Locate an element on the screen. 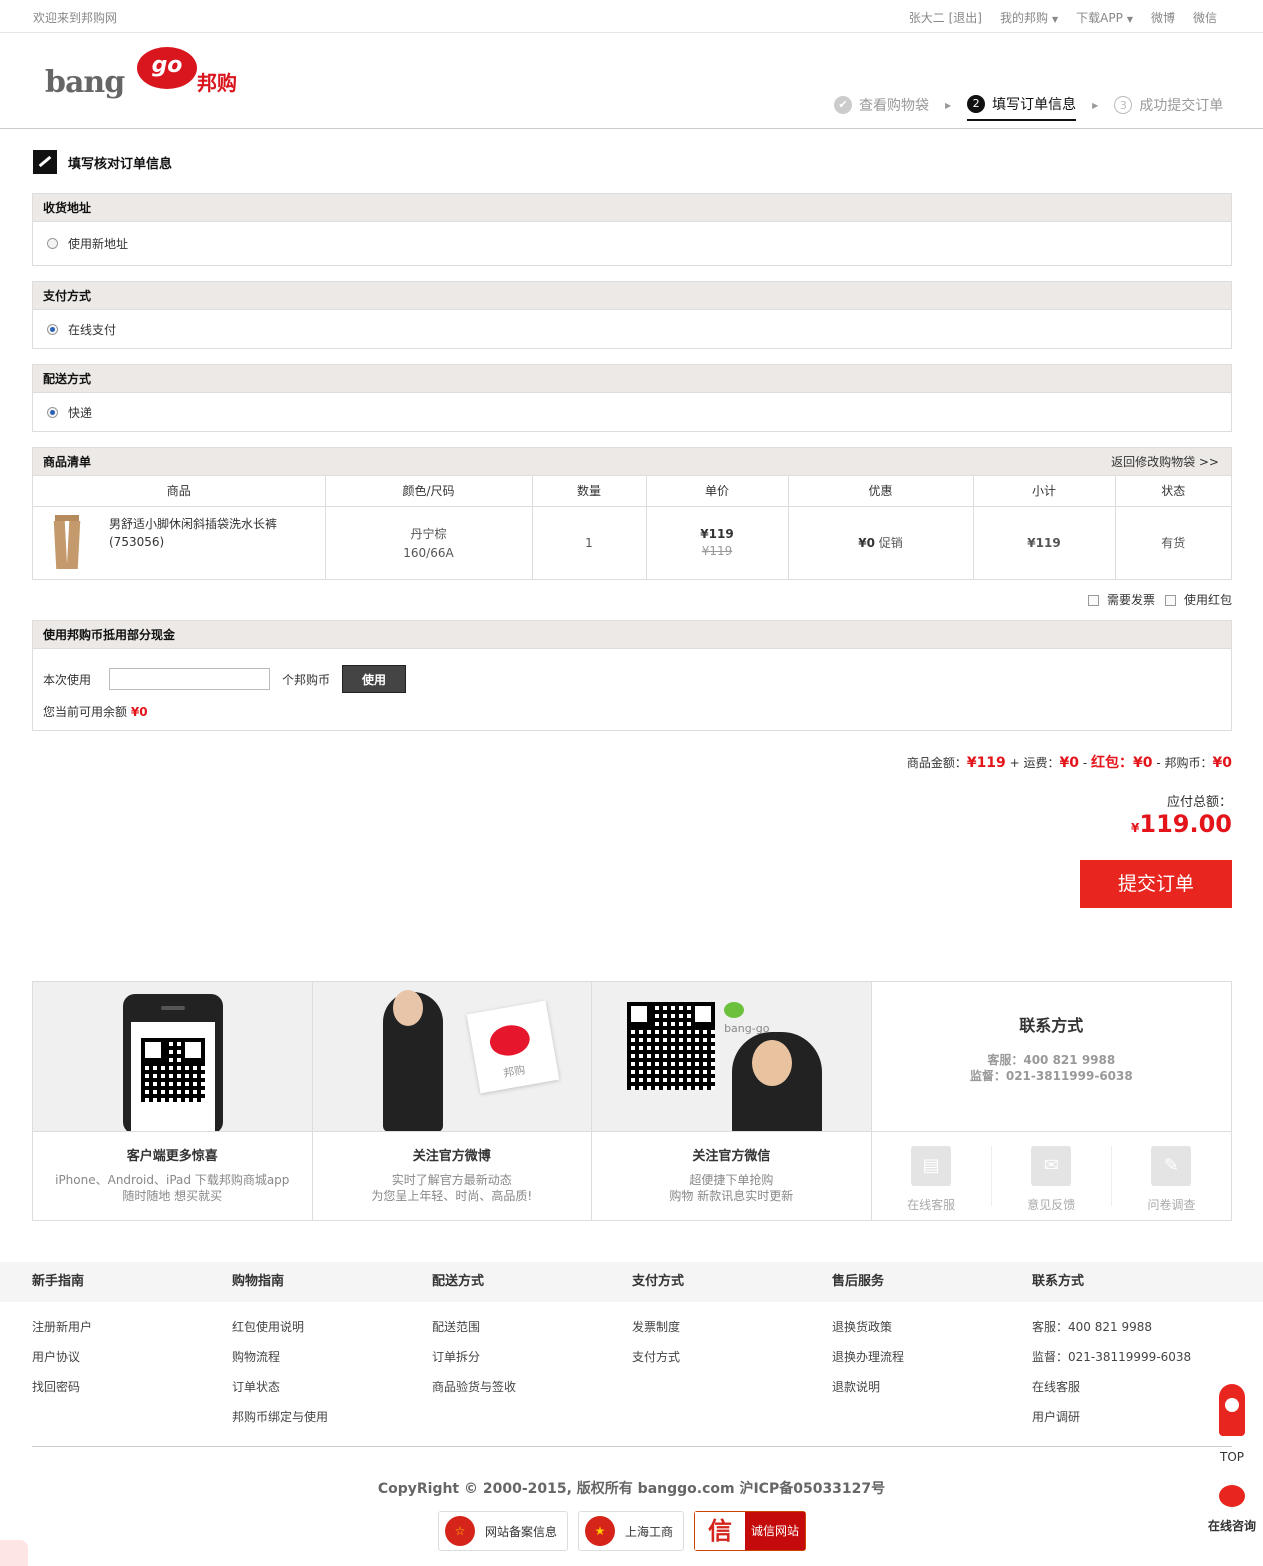 The height and width of the screenshot is (1566, 1263). discount-amount: ¥0 is located at coordinates (866, 543).